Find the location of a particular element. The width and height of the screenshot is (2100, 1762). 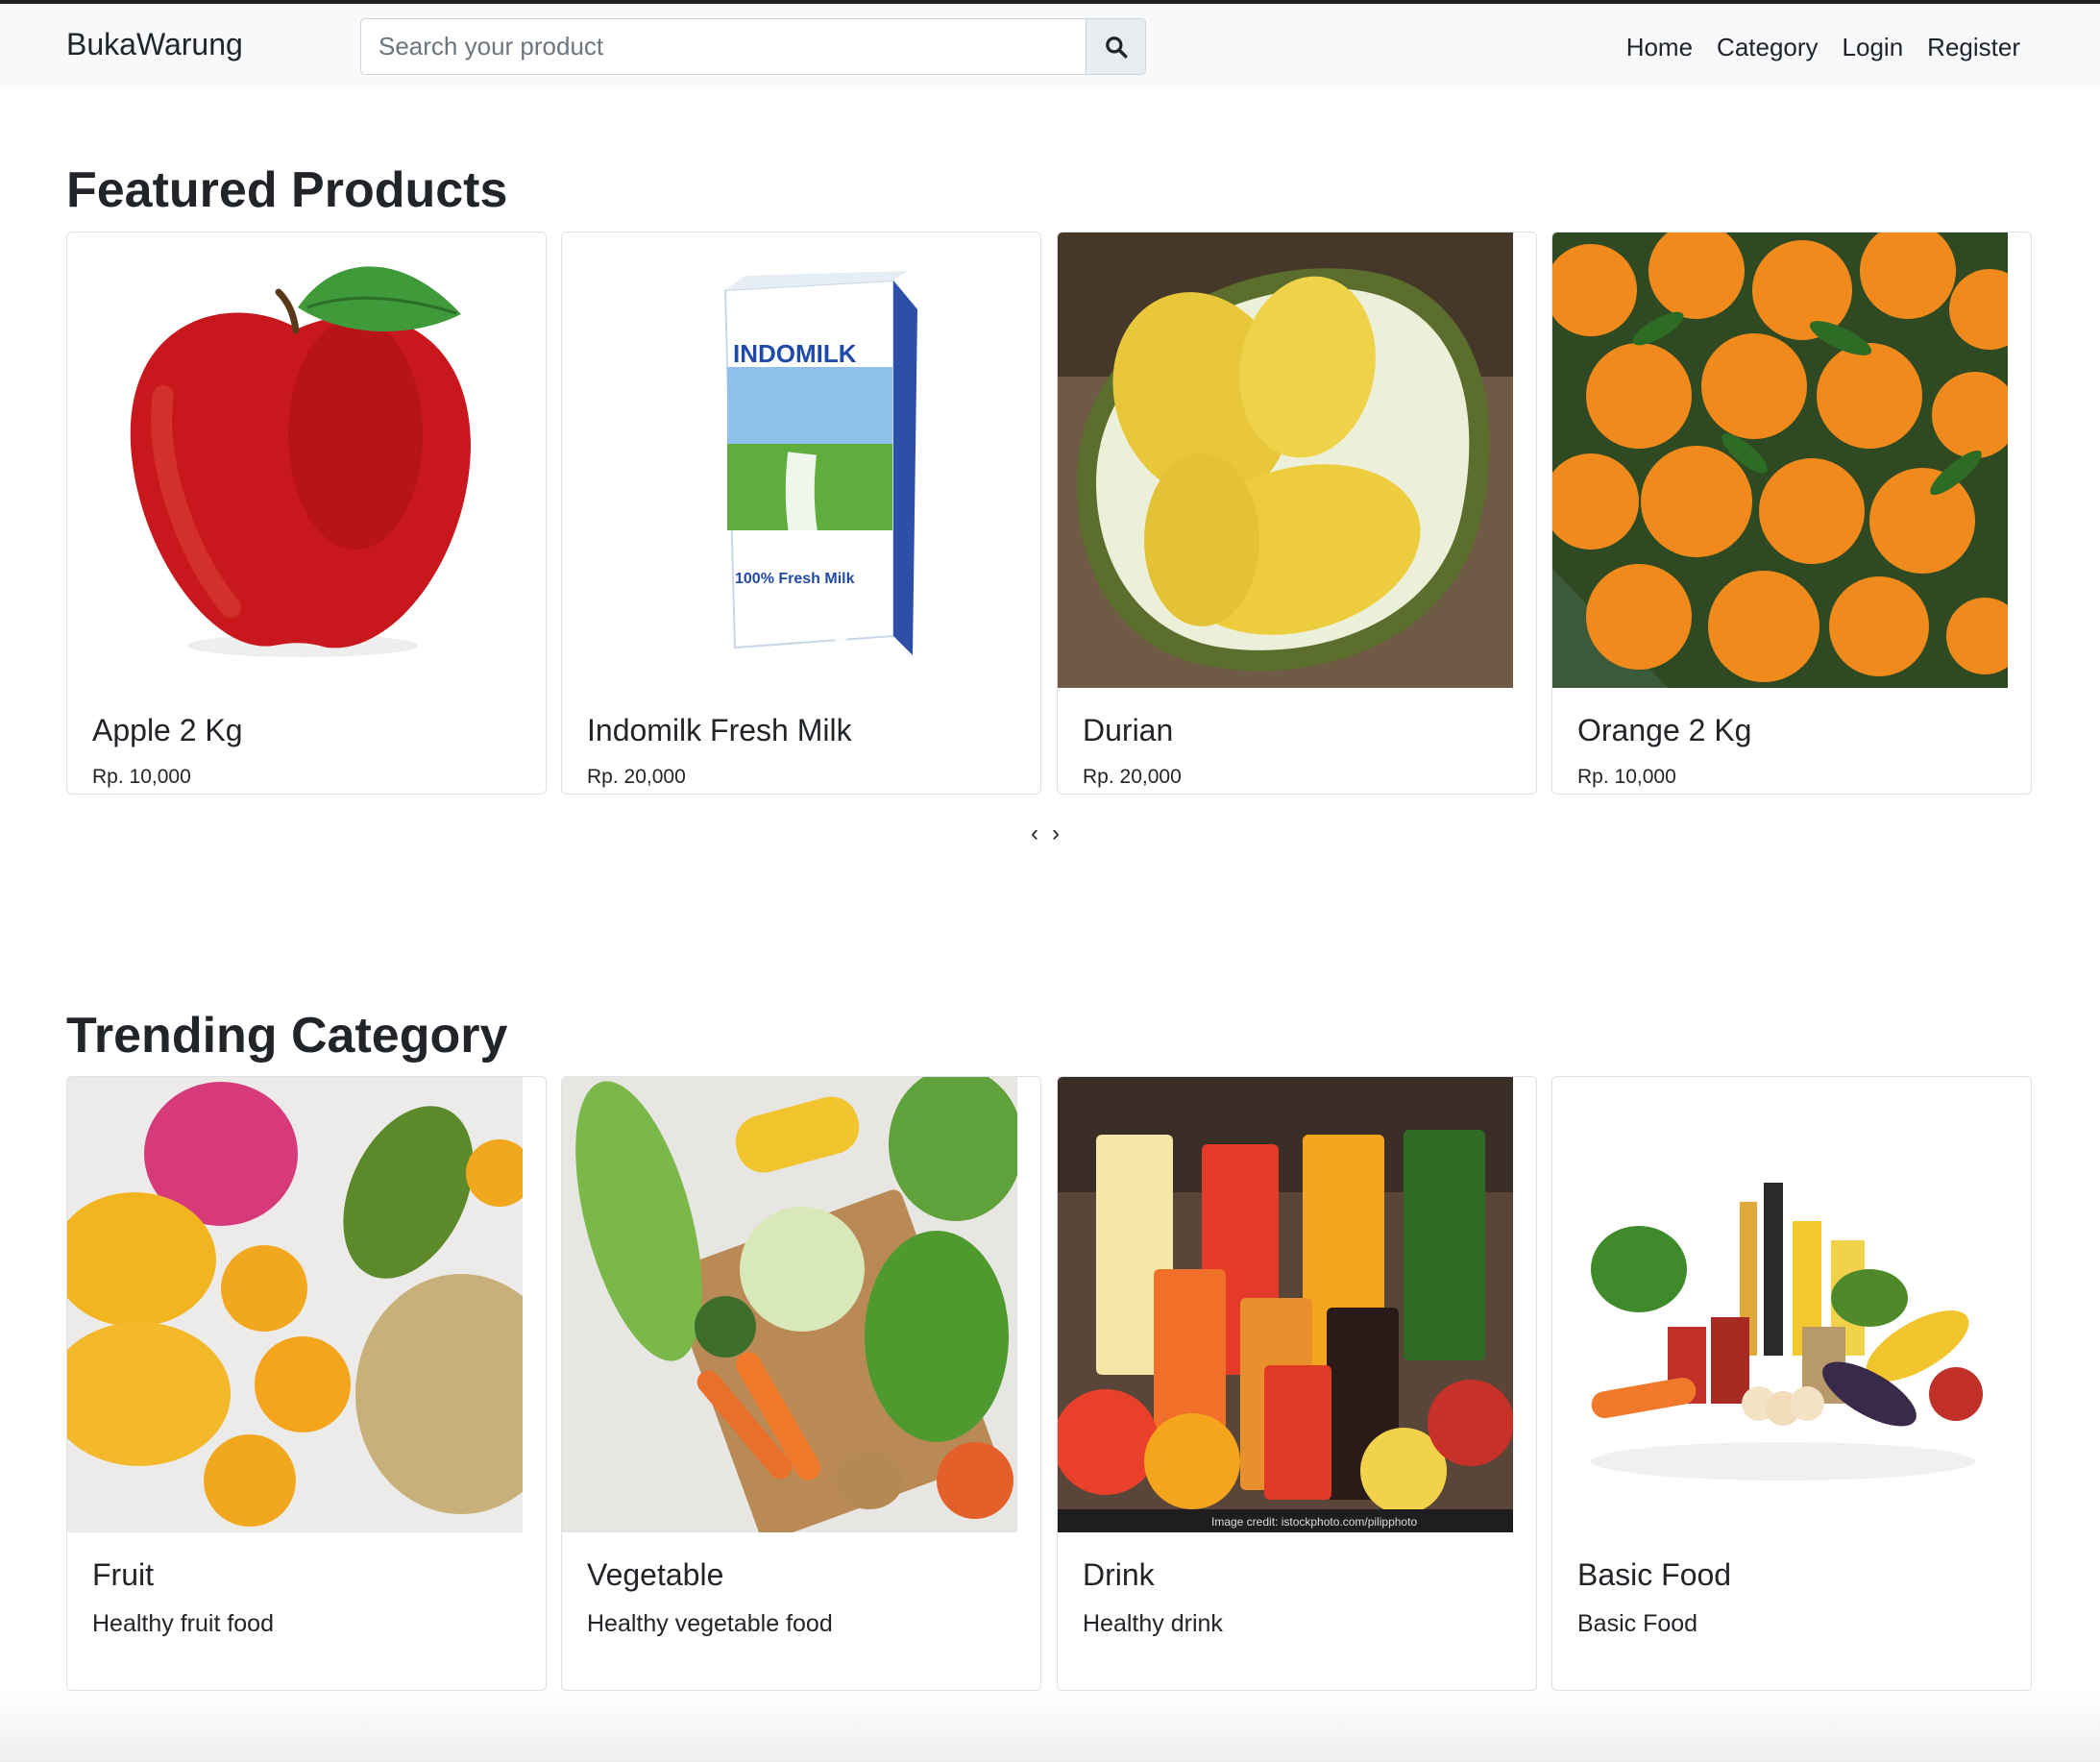

milk-label-text: 100% Fresh Milk is located at coordinates (795, 579).